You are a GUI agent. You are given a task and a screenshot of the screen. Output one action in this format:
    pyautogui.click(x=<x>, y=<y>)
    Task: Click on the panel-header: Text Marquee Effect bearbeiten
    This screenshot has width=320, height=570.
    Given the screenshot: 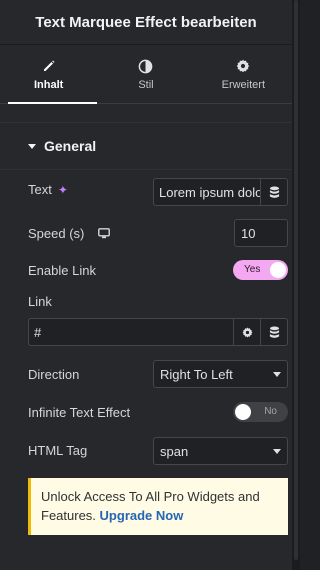 What is the action you would take?
    pyautogui.click(x=146, y=22)
    